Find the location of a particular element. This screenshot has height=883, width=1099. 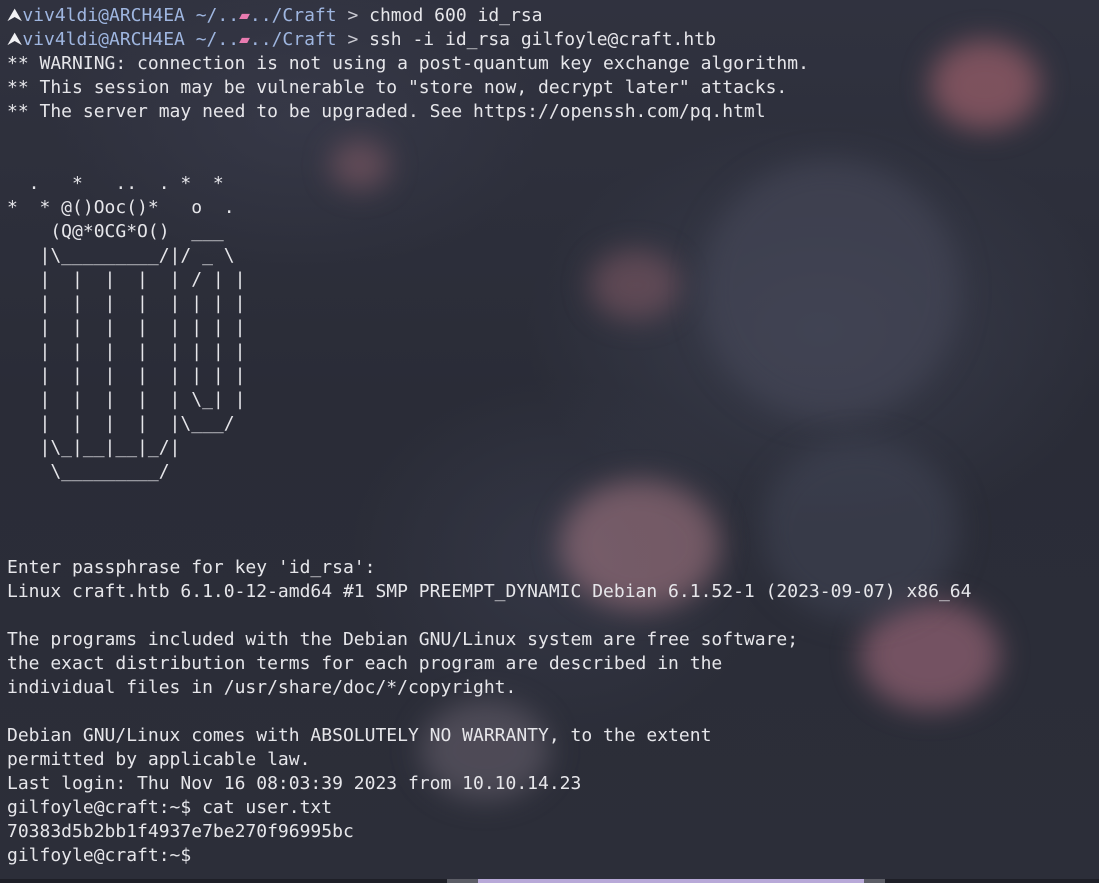

passphrase-prompt: Enter passphrase for key 'id_rsa': is located at coordinates (191, 567).